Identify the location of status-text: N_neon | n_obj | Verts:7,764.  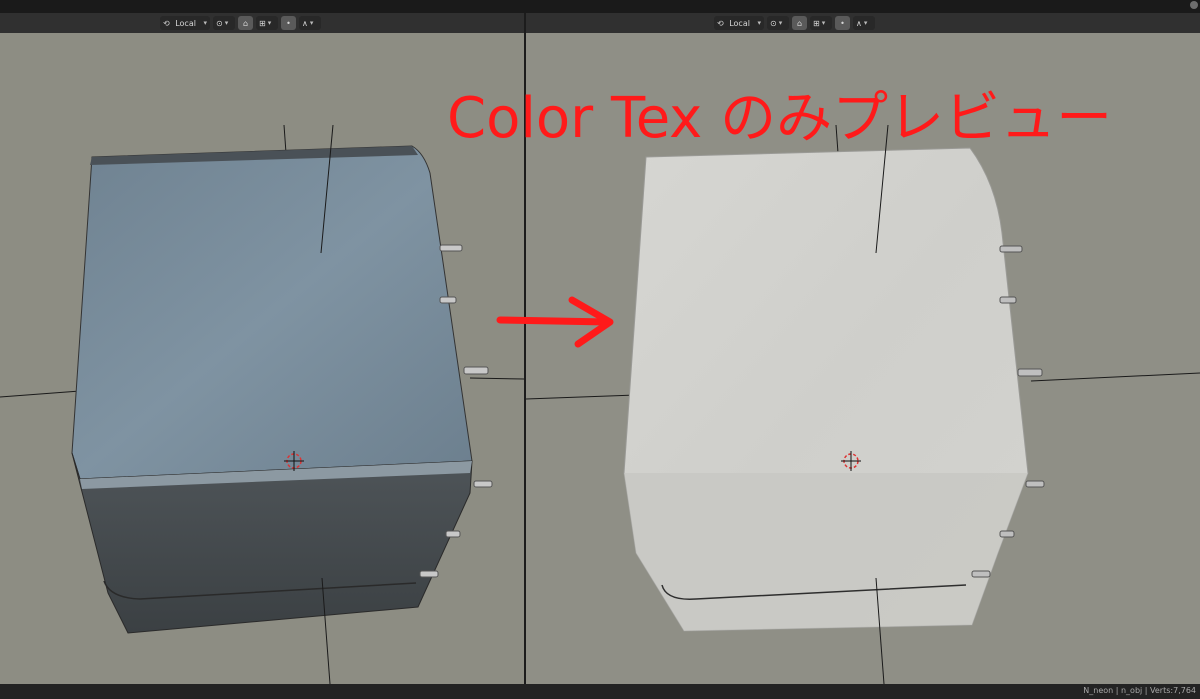
(1139, 690).